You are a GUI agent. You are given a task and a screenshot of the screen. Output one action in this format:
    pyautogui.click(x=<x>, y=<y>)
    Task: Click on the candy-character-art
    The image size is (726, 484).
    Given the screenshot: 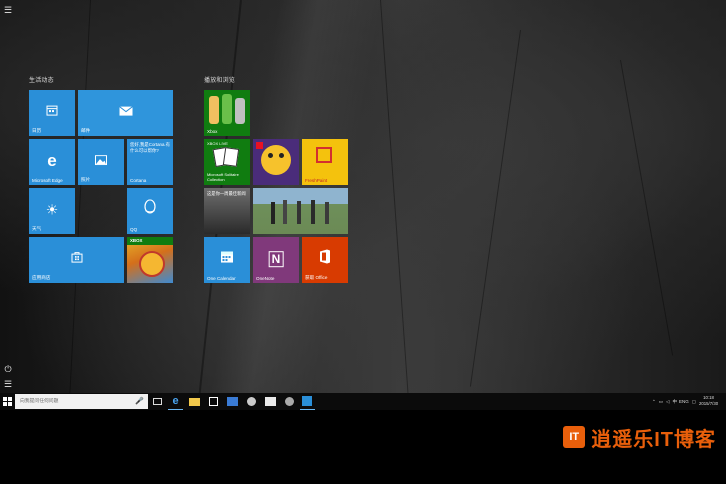 What is the action you would take?
    pyautogui.click(x=276, y=160)
    